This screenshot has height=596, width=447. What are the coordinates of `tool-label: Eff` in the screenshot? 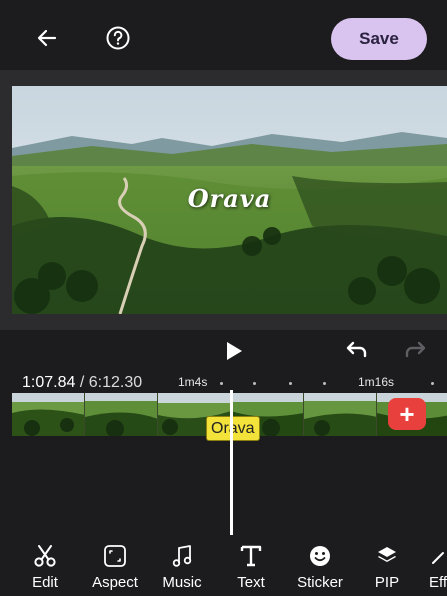 It's located at (438, 582).